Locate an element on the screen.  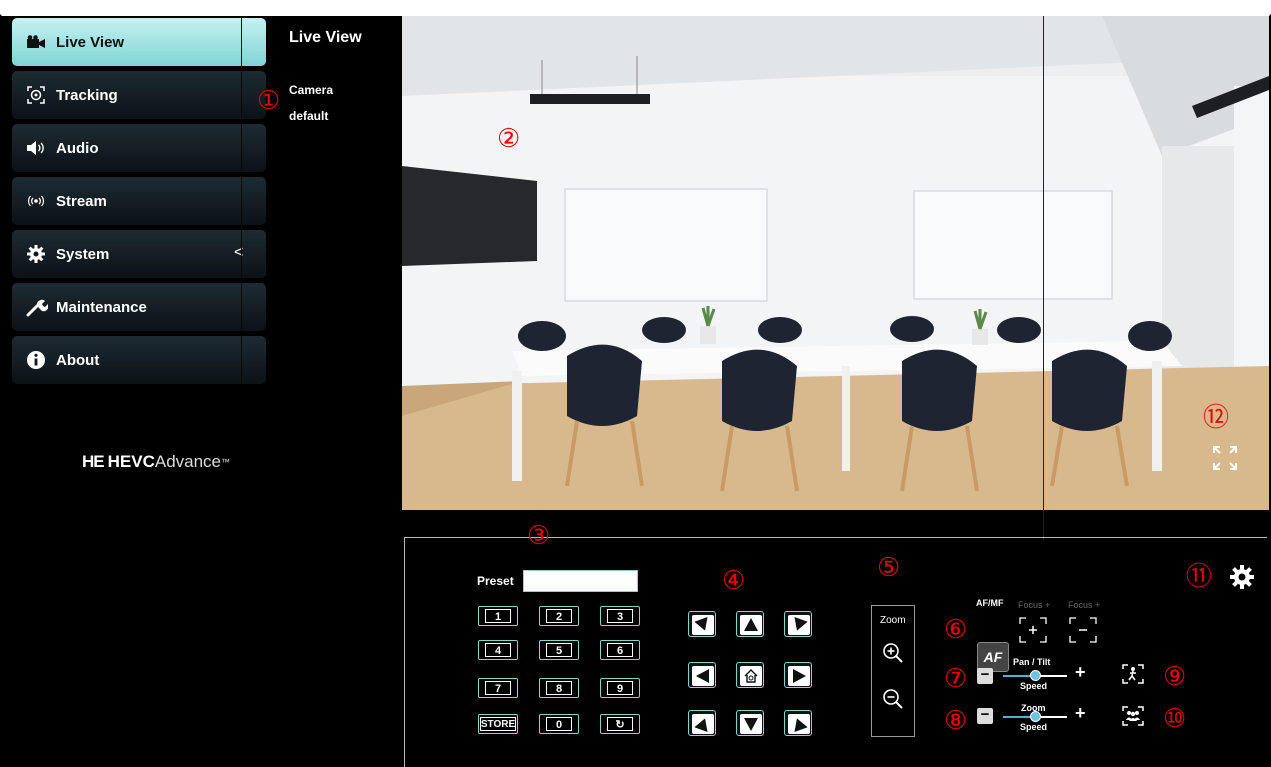
focus-far-label: Focus + is located at coordinates (1084, 605).